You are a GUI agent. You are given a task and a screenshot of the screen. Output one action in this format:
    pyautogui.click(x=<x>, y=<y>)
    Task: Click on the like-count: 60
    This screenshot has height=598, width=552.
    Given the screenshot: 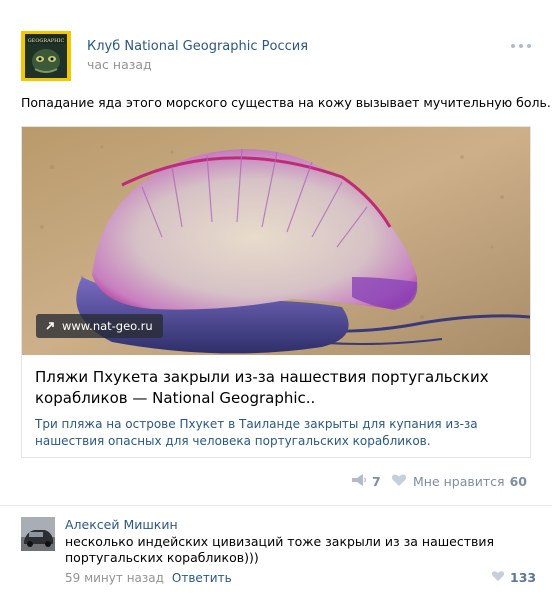 What is the action you would take?
    pyautogui.click(x=518, y=481)
    